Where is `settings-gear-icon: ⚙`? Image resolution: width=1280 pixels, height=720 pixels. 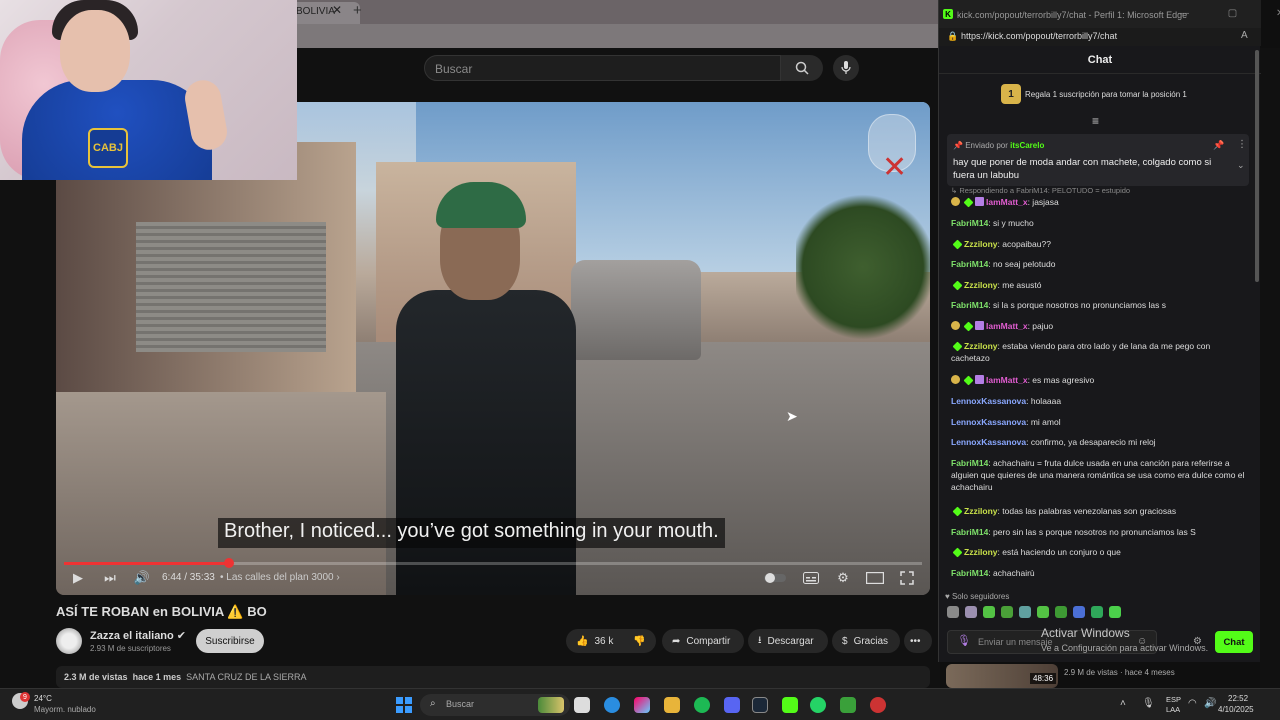
settings-gear-icon: ⚙ is located at coordinates (843, 578).